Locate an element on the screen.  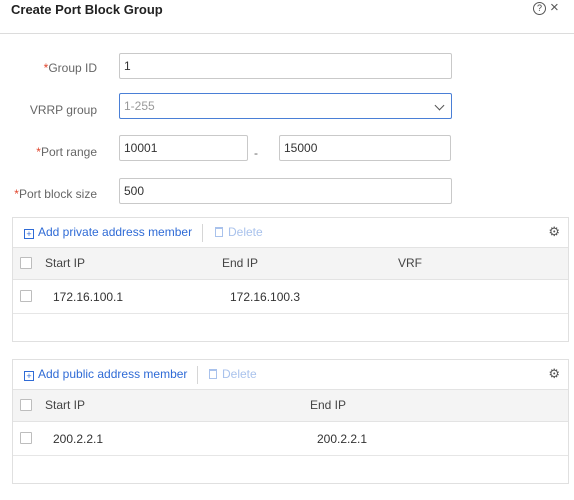
port-block-size-label-text: Port block size is located at coordinates (57, 194).